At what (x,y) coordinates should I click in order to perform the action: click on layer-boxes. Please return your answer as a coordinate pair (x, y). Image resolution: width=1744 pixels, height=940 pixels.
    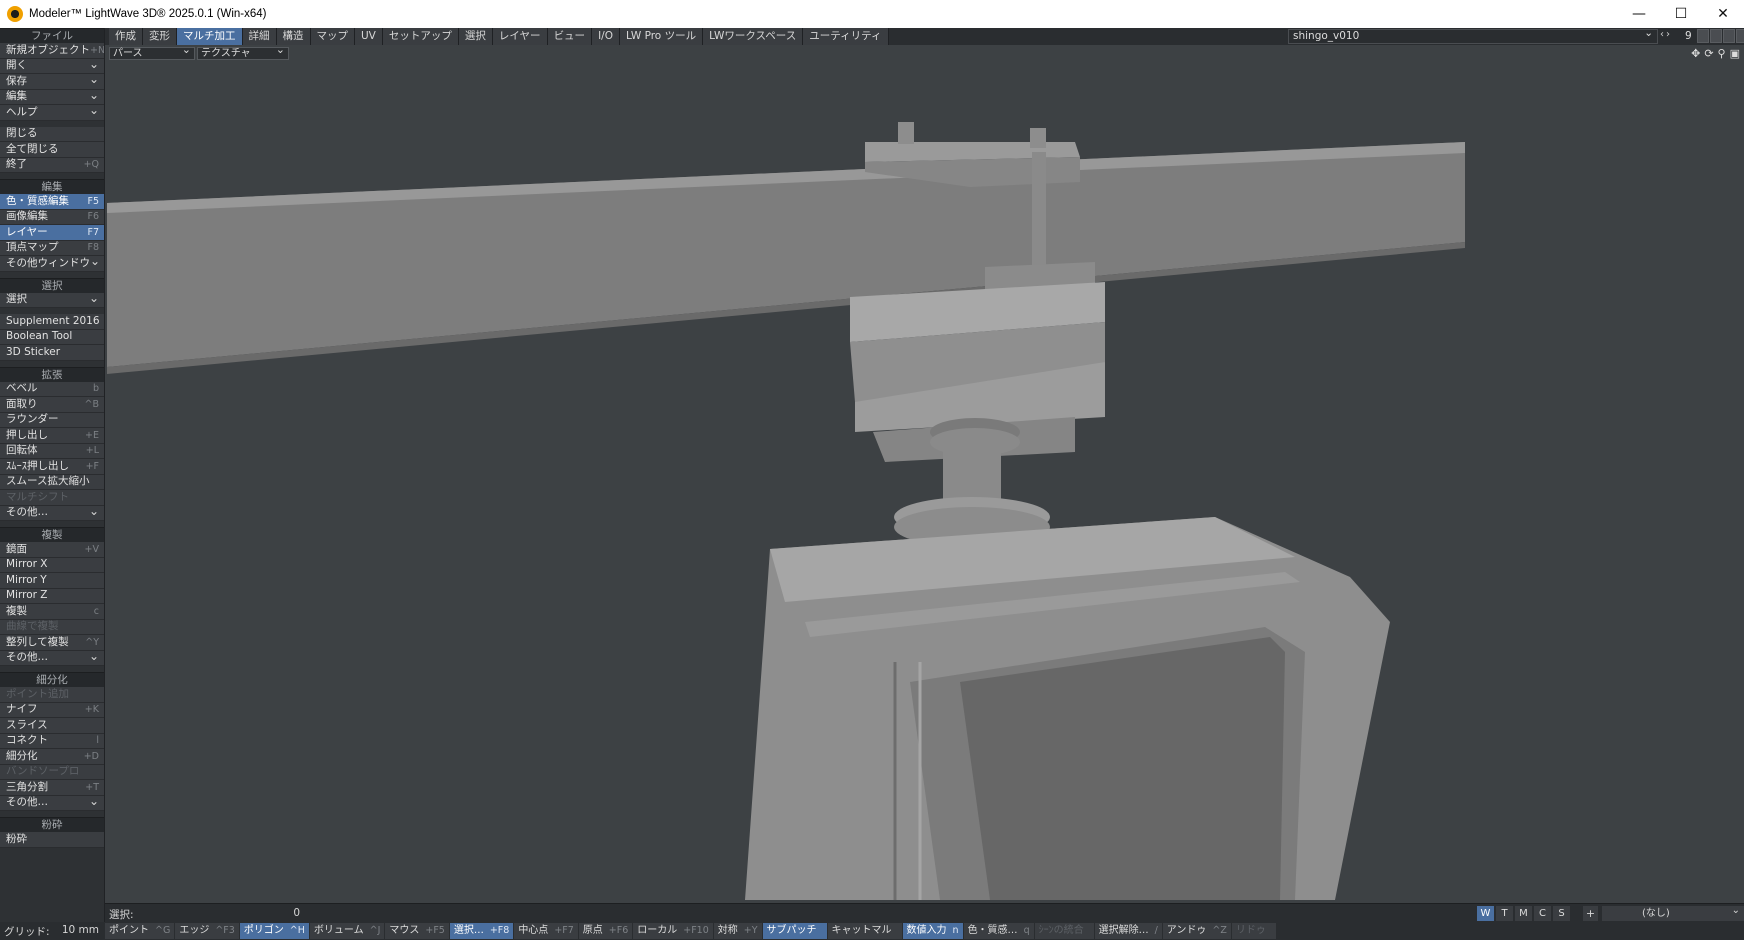
    Looking at the image, I should click on (1720, 36).